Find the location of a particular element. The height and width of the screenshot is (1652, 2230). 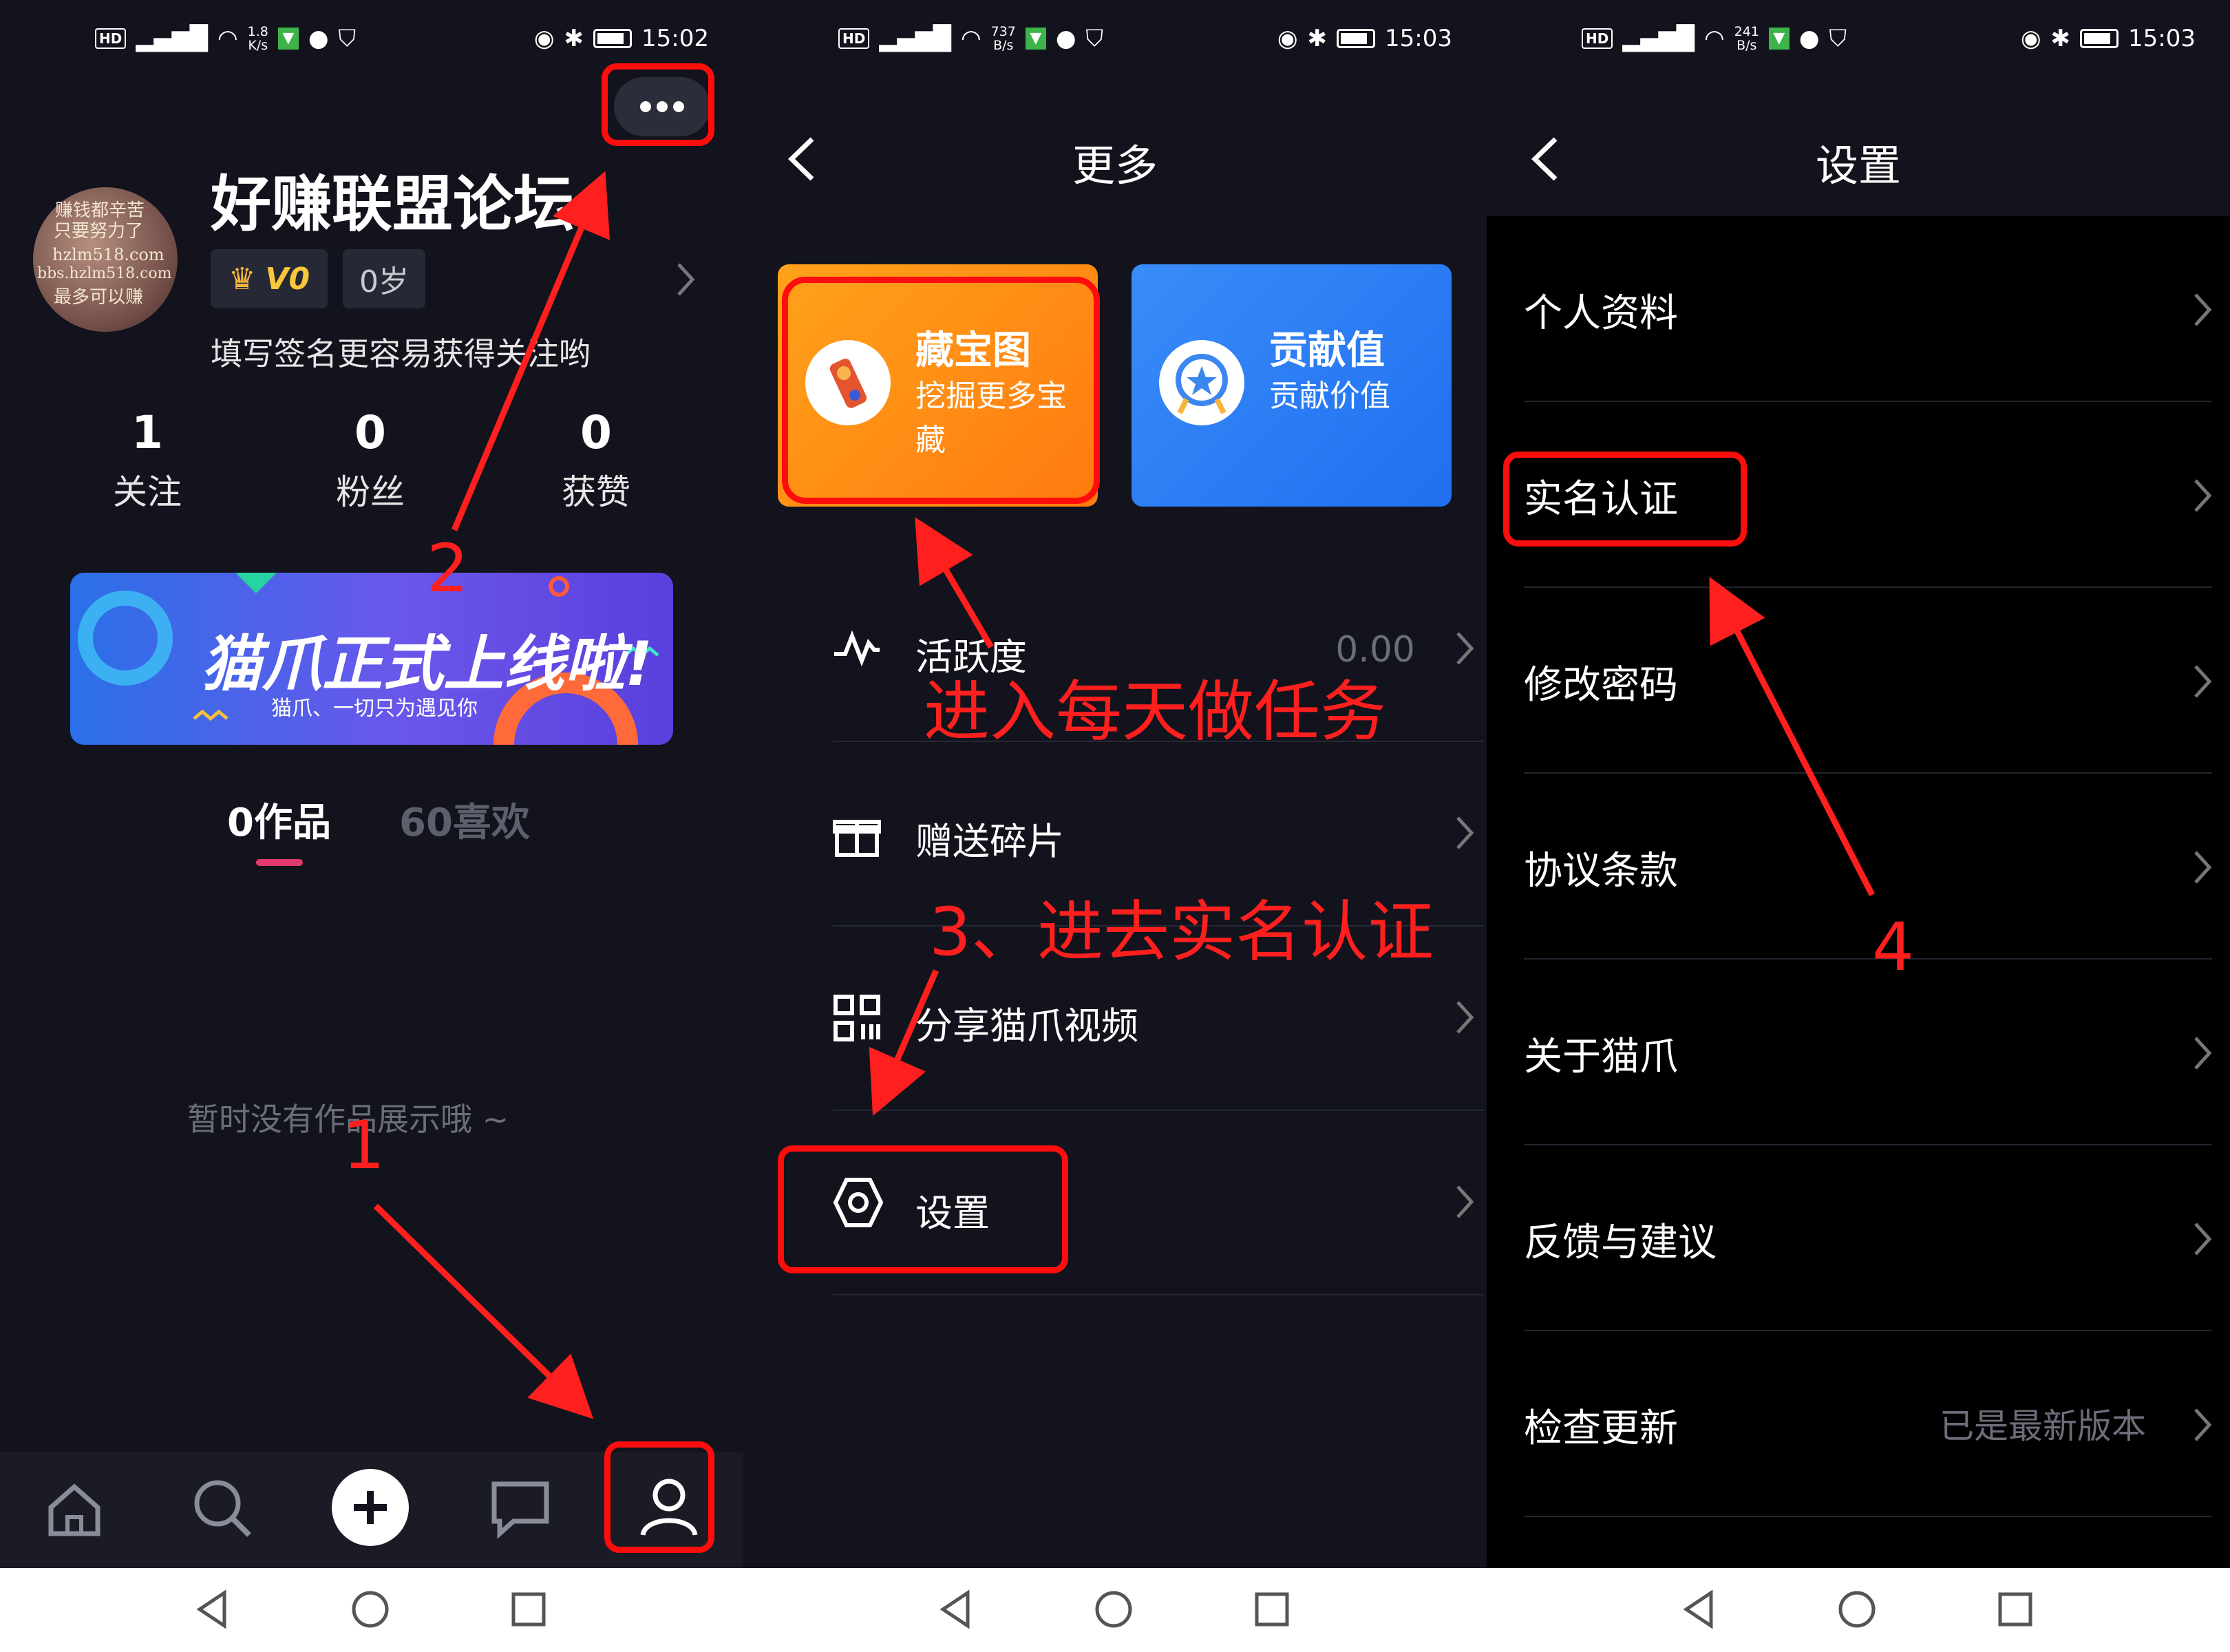

system-nav-bar is located at coordinates (1115, 1610).